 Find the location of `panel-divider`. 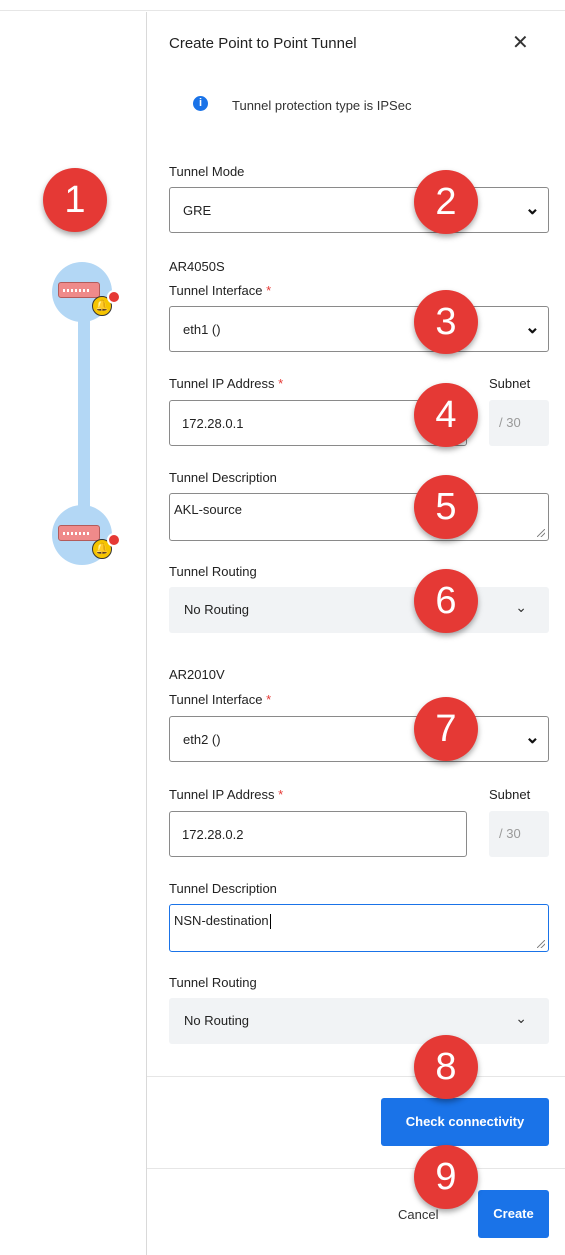

panel-divider is located at coordinates (146, 633).